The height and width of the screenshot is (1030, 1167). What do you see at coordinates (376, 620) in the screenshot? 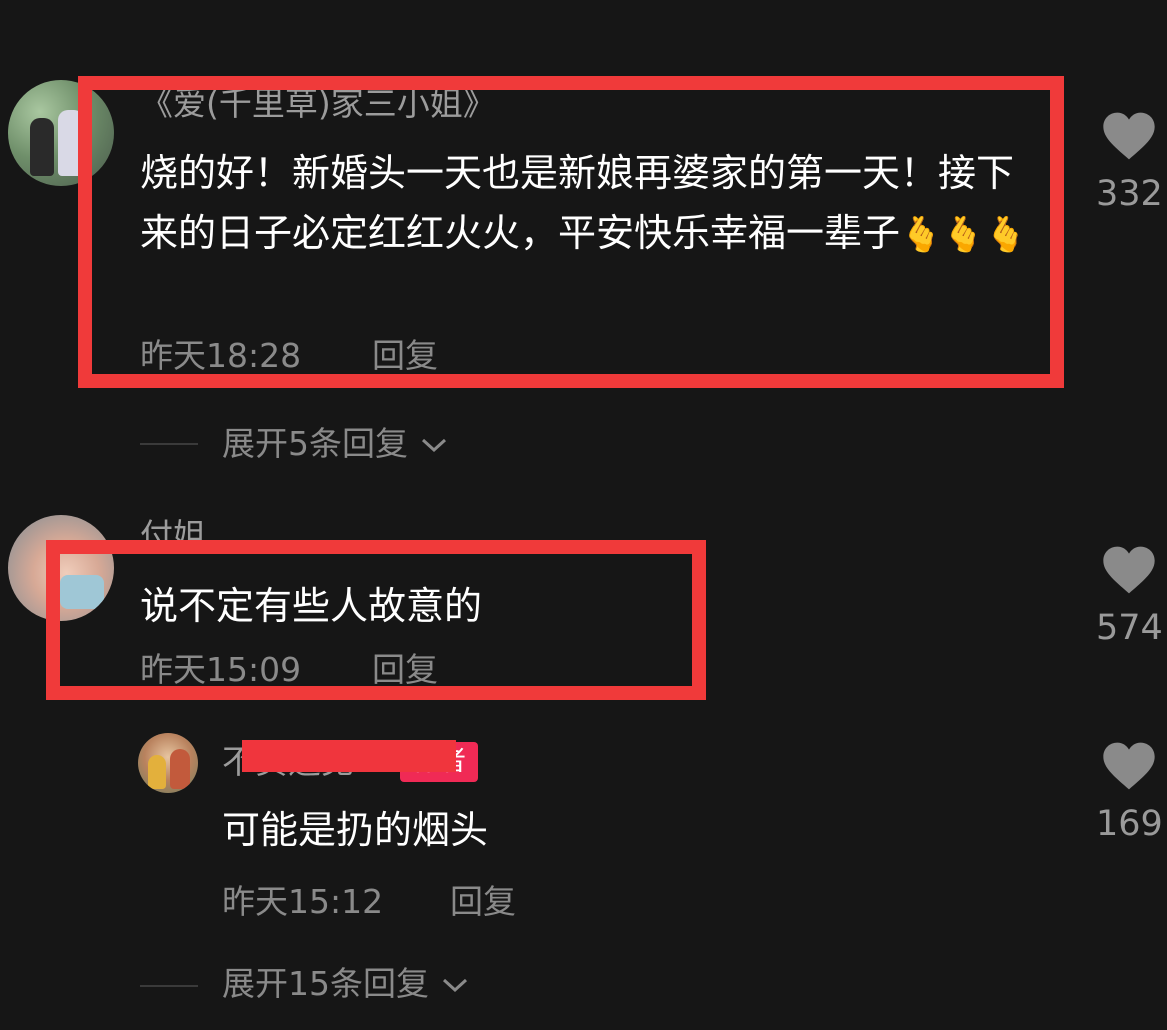
I see `highlight-box` at bounding box center [376, 620].